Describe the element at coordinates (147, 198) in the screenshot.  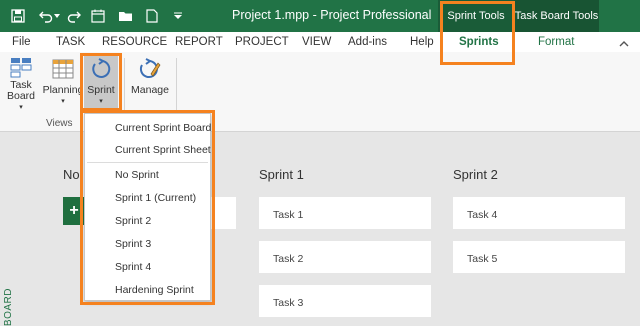
I see `menu-item-sprint-1: Sprint 1 (Current)` at that location.